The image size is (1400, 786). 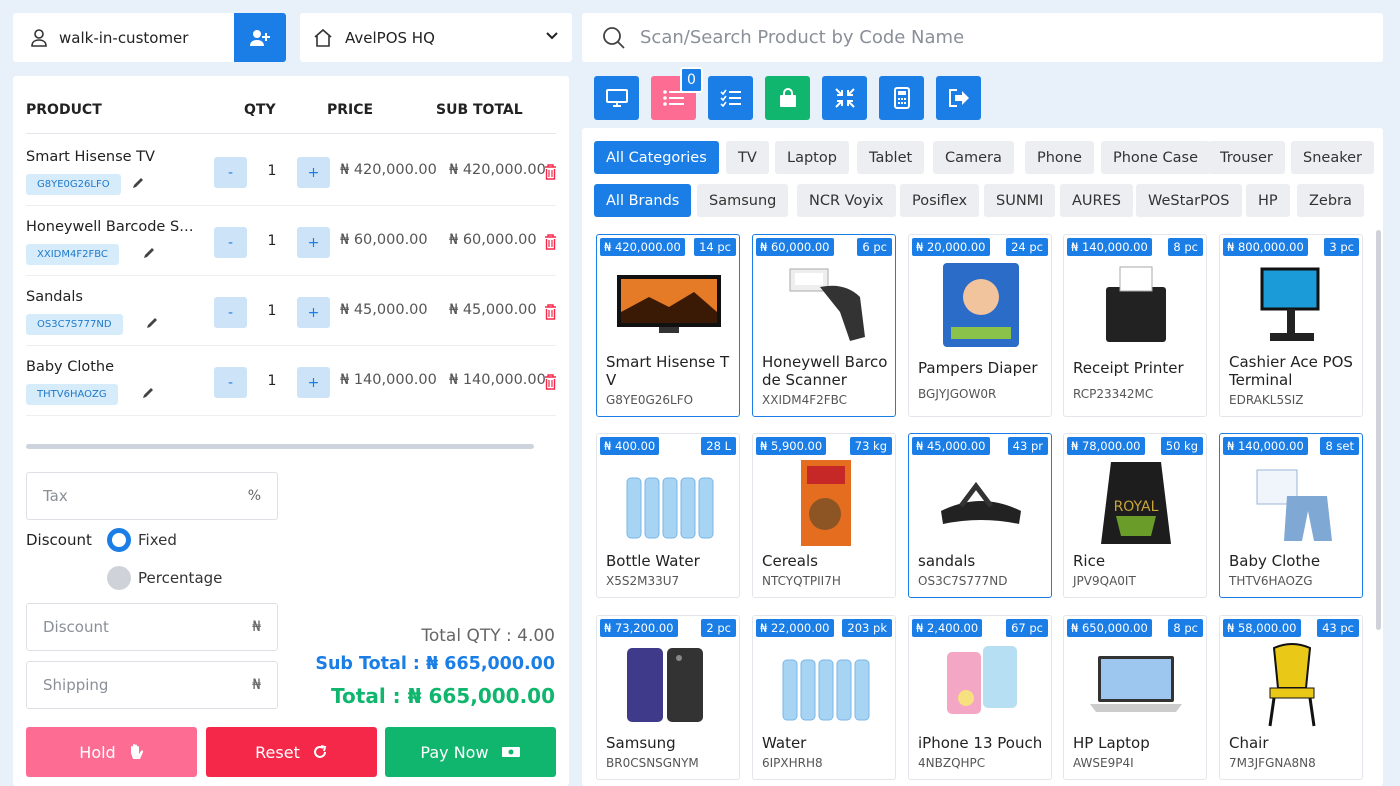 I want to click on product-stock-badge: 3 pc, so click(x=1341, y=247).